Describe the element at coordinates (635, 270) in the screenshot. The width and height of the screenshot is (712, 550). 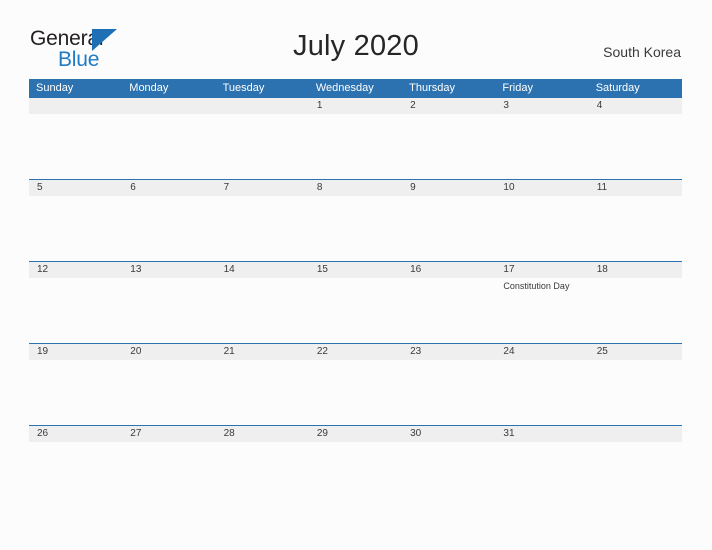
I see `calendar-date-number: 18` at that location.